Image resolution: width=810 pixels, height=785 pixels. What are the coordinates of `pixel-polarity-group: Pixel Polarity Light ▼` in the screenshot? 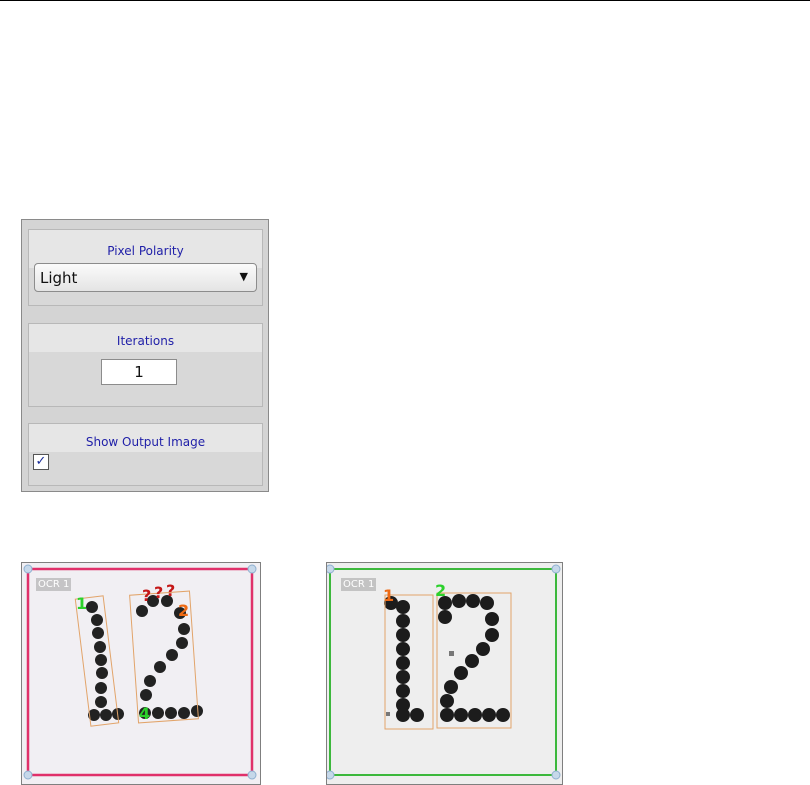 It's located at (145, 267).